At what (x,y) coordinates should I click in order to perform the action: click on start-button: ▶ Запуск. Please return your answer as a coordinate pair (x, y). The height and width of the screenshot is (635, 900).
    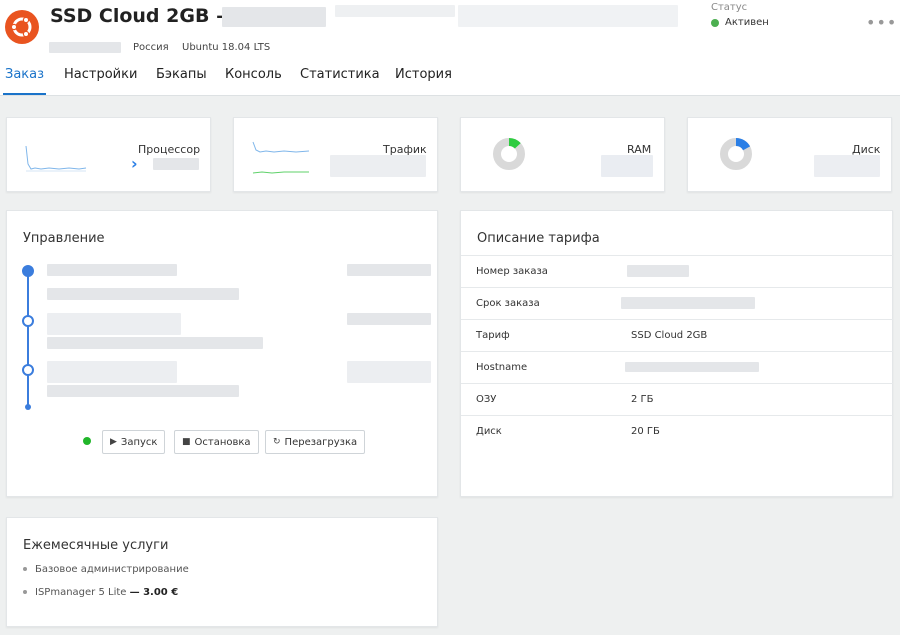
    Looking at the image, I should click on (134, 442).